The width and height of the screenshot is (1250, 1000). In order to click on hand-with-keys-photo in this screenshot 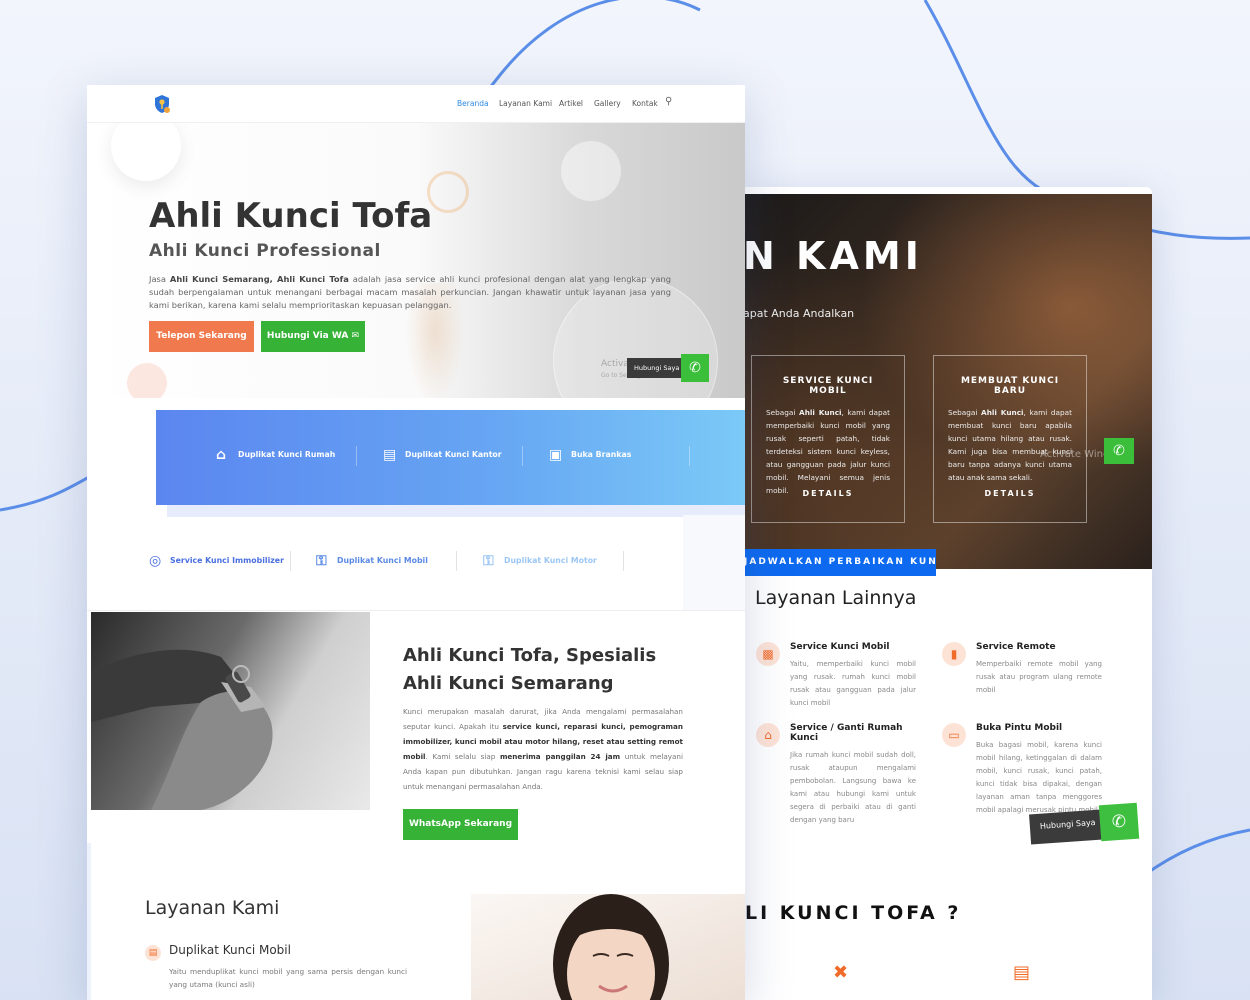, I will do `click(230, 711)`.